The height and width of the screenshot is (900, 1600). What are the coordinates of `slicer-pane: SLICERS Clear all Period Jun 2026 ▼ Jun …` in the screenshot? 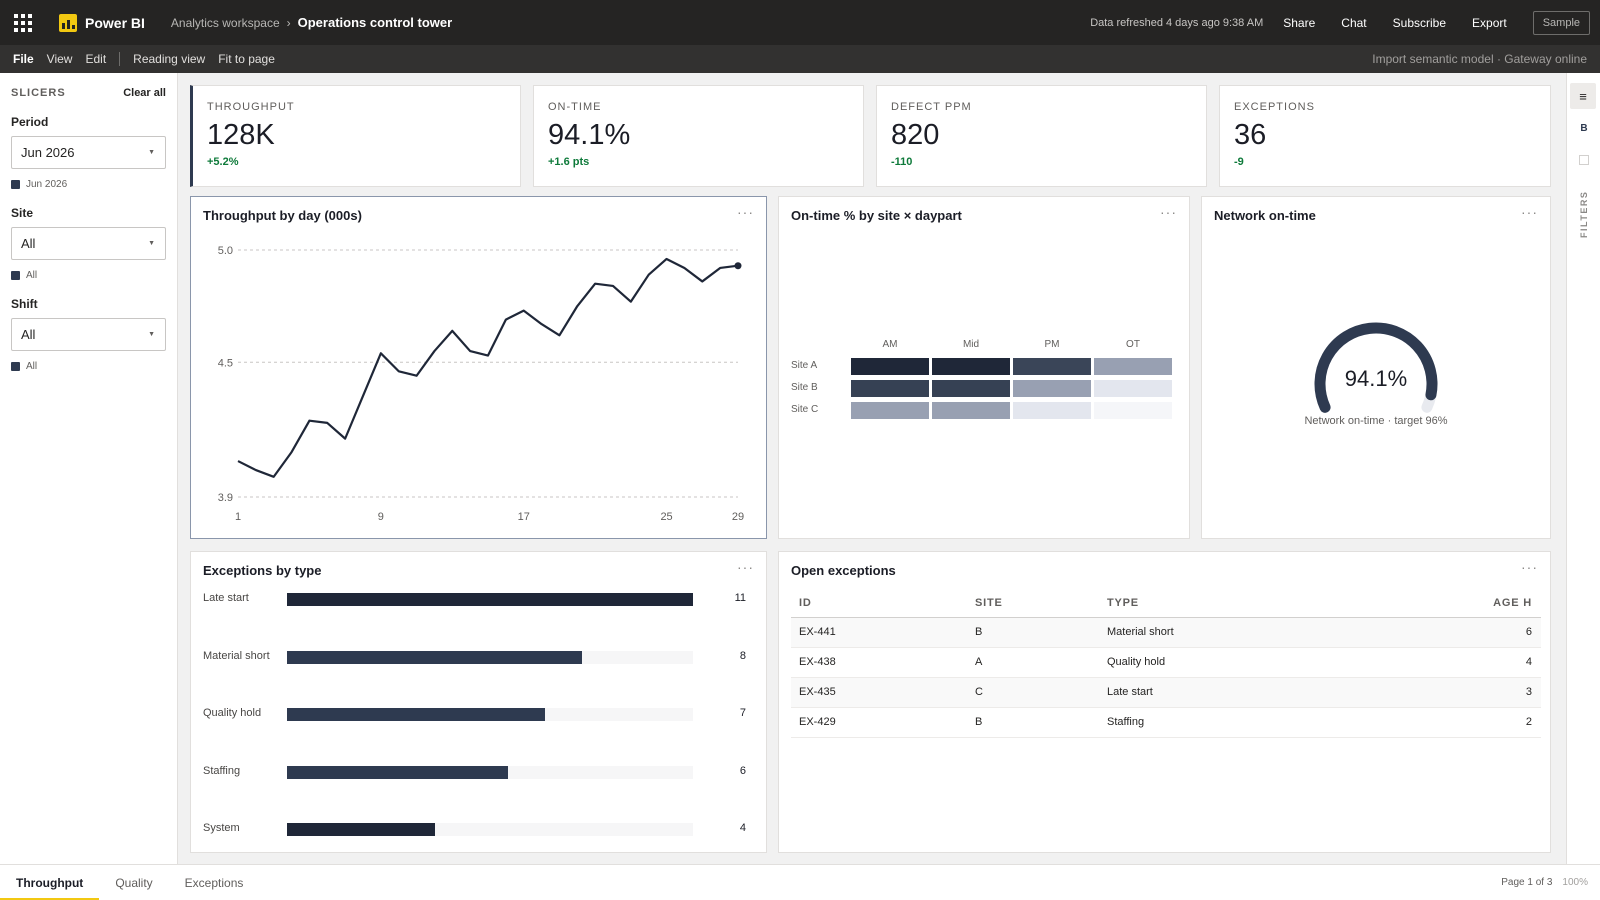 It's located at (89, 468).